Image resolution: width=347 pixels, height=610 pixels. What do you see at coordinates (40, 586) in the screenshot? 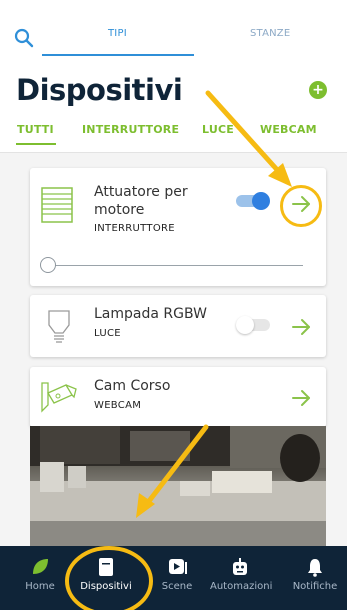
I see `nav-label: Home` at bounding box center [40, 586].